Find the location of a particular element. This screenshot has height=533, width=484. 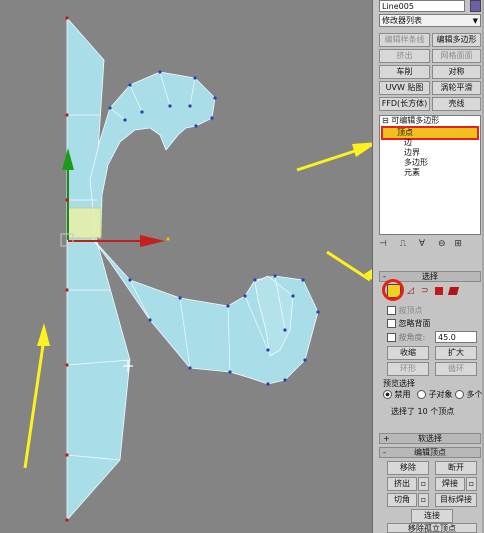

target-weld-button: 目标焊接 is located at coordinates (456, 500).